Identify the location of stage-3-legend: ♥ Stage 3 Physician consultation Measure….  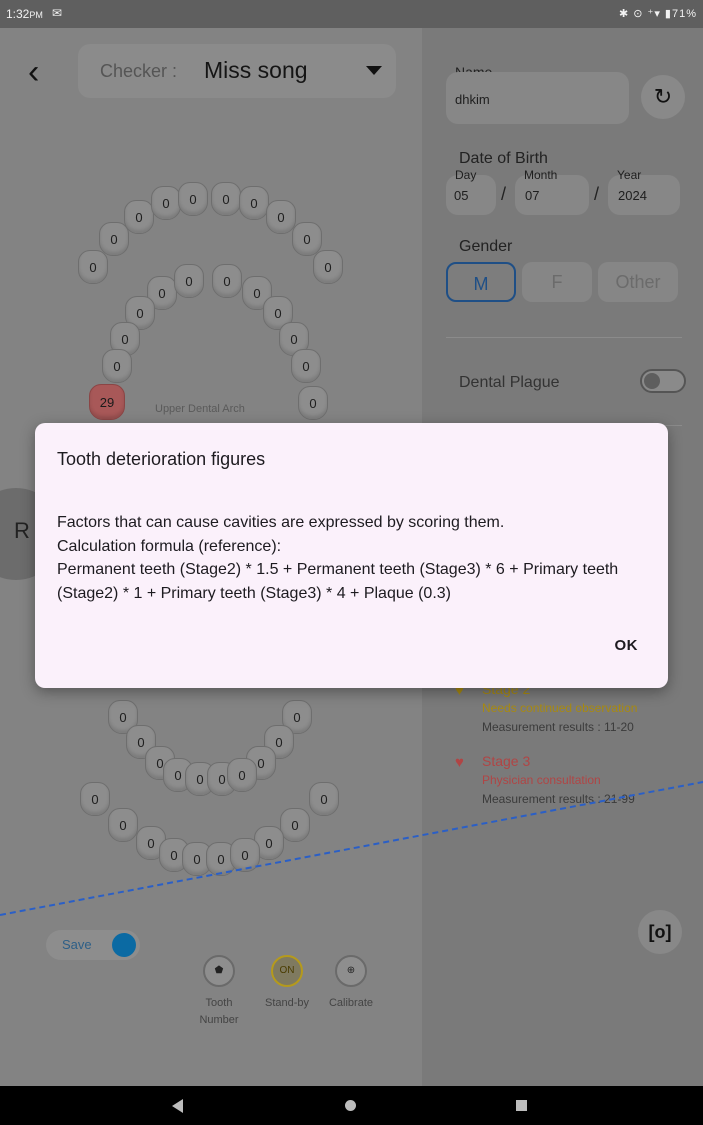
(545, 780).